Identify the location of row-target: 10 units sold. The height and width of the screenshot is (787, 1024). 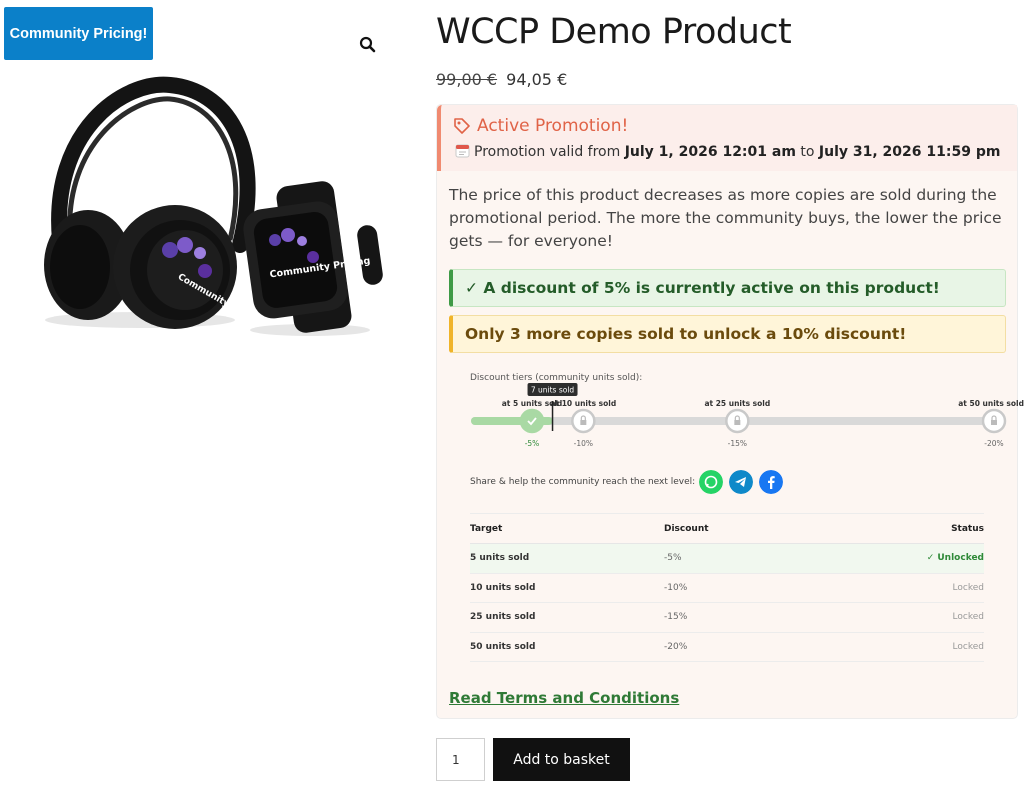
(503, 587).